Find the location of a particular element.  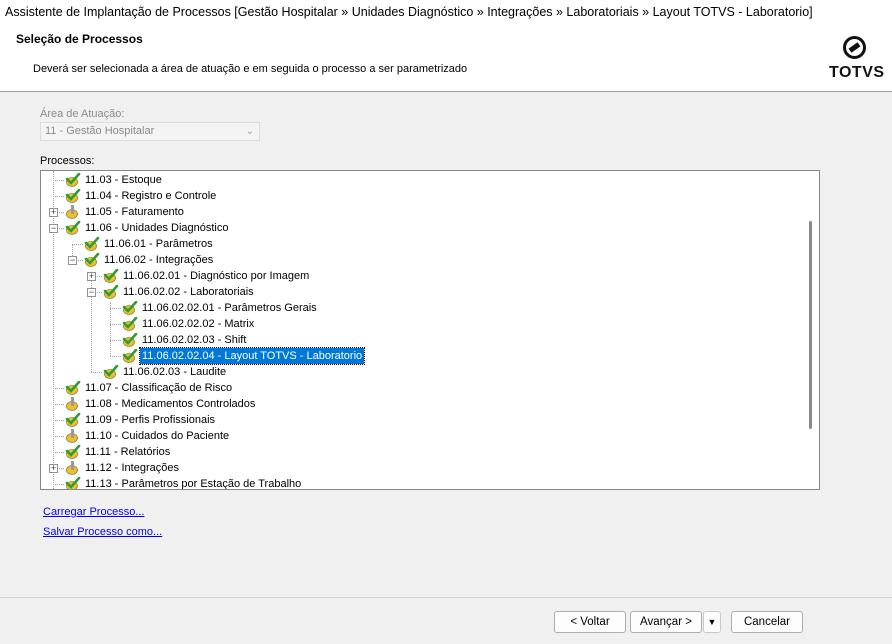

tree-item: 11.03 - Estoque is located at coordinates (421, 180).